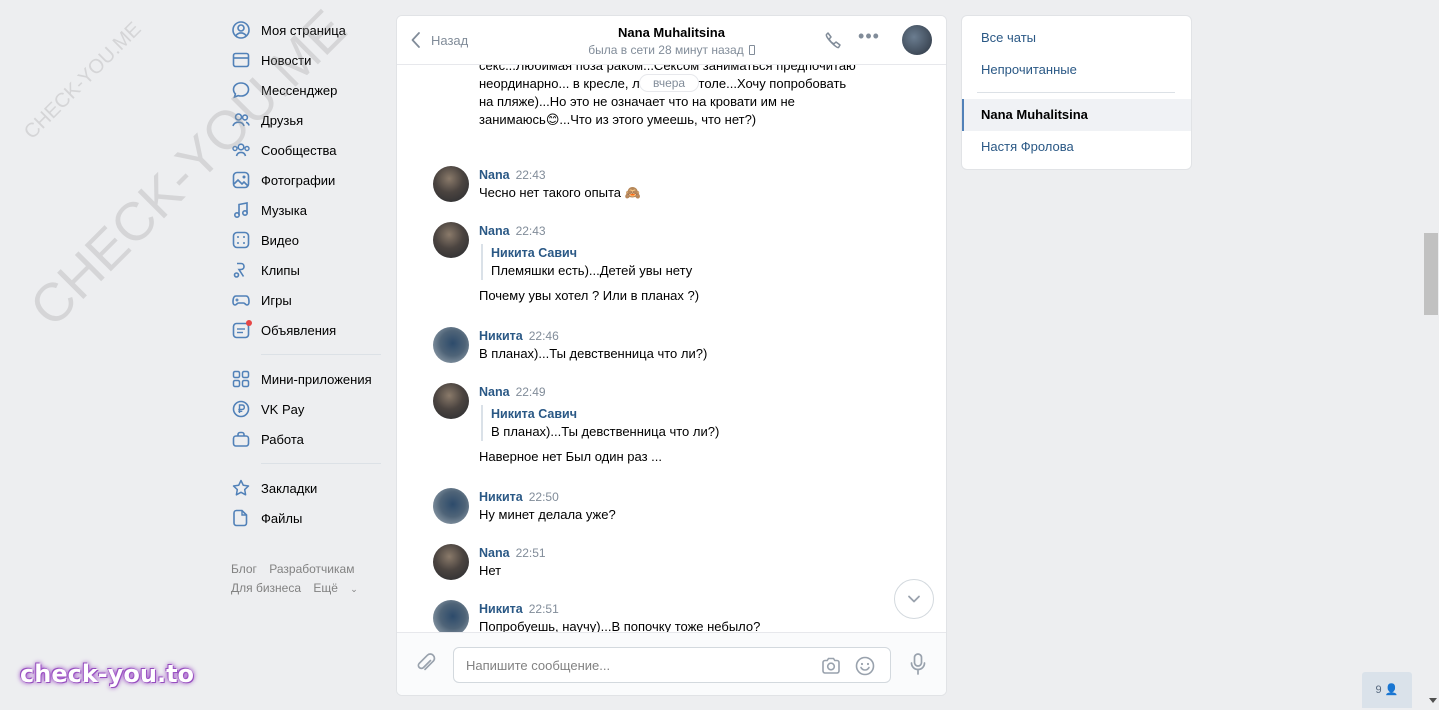 This screenshot has width=1439, height=710. I want to click on message-text: Ну минет делала уже?, so click(547, 514).